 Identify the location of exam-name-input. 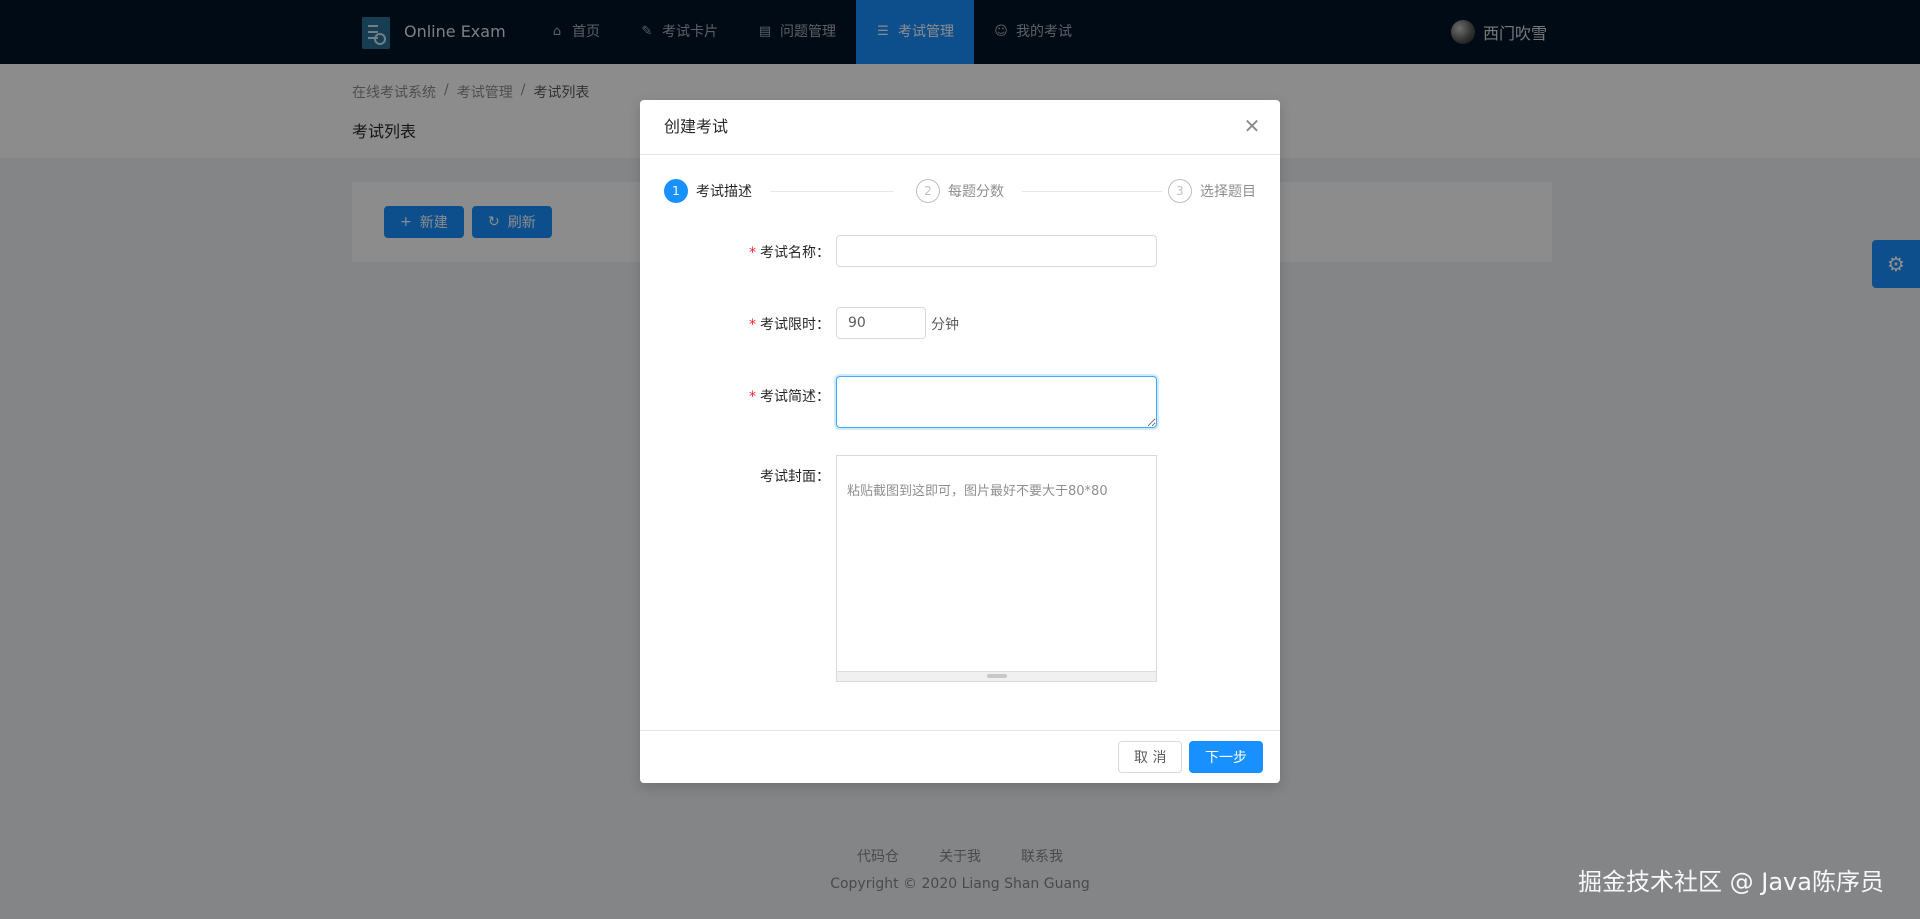
(996, 251).